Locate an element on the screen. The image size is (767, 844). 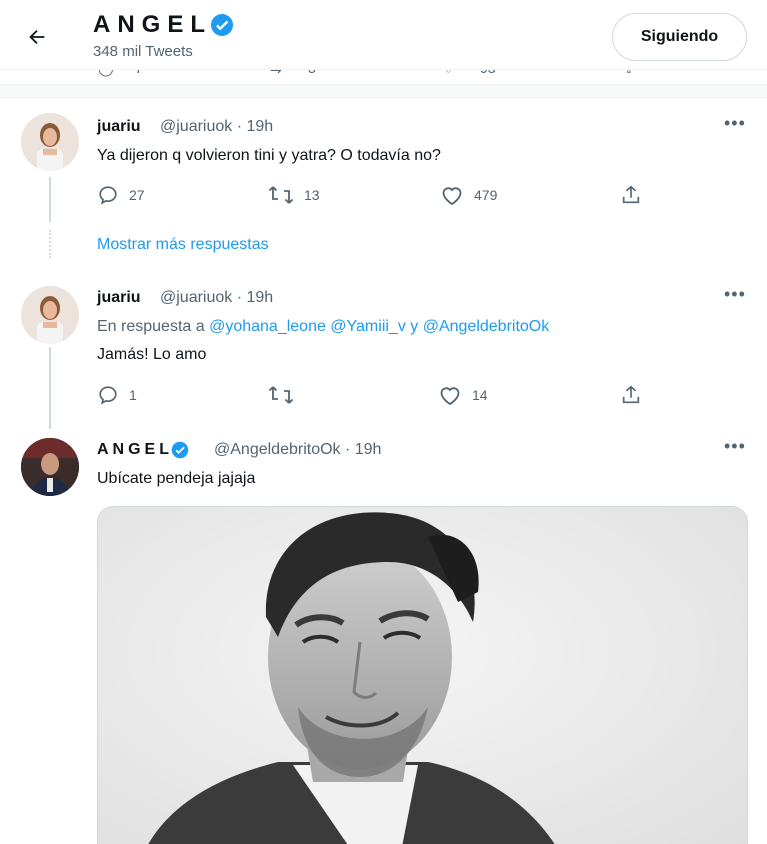
like-button: 14 is located at coordinates (463, 395).